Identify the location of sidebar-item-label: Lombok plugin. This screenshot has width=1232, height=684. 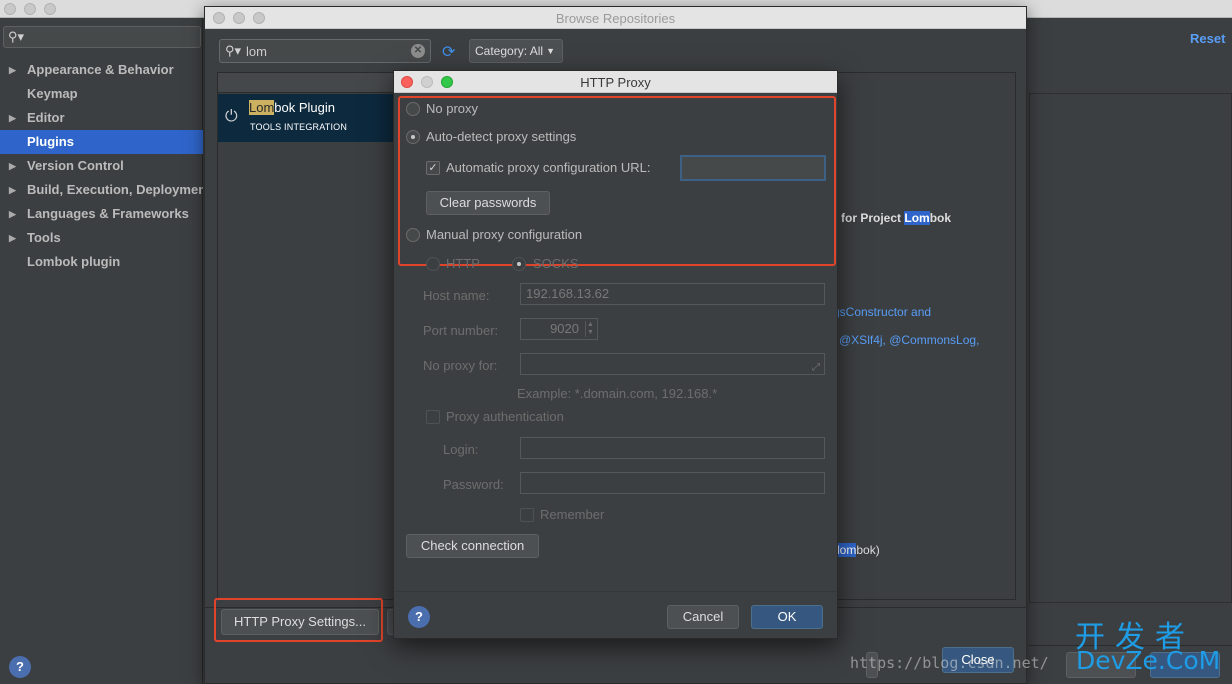
(74, 261).